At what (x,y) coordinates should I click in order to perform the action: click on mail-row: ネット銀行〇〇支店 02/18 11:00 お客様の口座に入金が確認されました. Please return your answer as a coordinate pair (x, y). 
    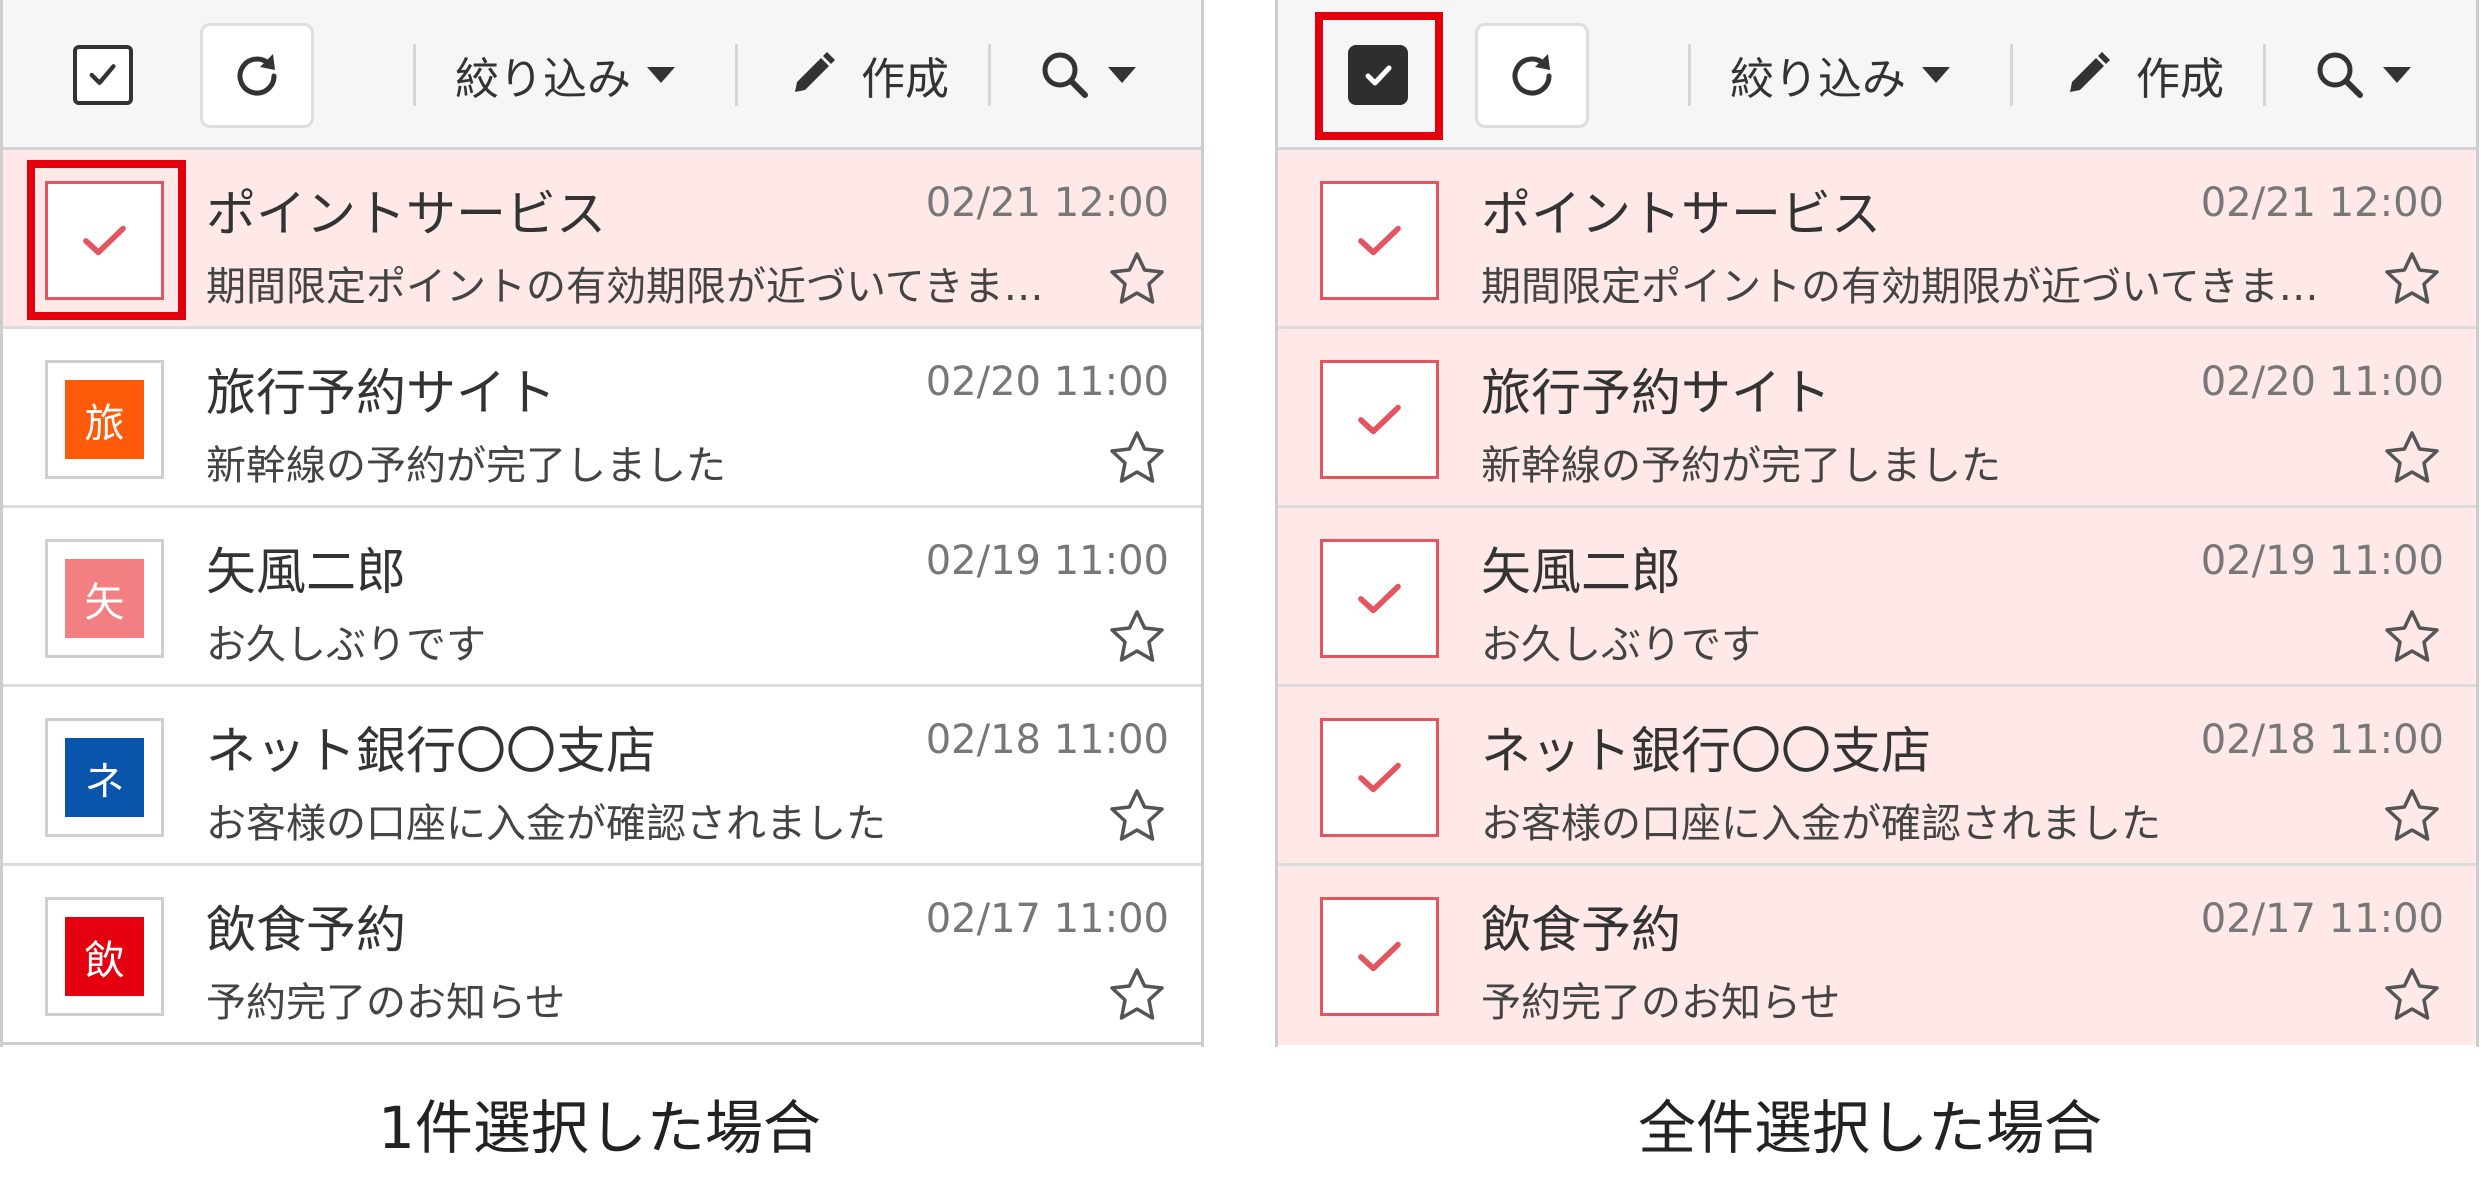
    Looking at the image, I should click on (1877, 776).